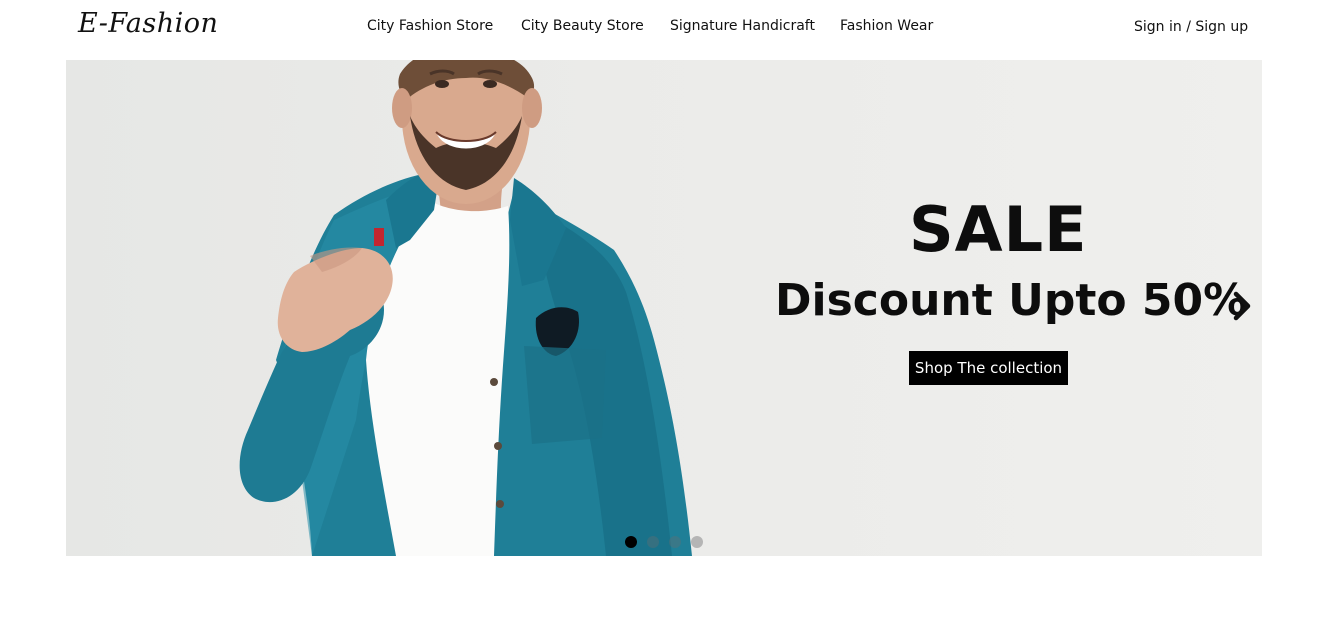 The width and height of the screenshot is (1323, 622). Describe the element at coordinates (582, 26) in the screenshot. I see `nav-link-city-beauty-store: City Beauty Store` at that location.